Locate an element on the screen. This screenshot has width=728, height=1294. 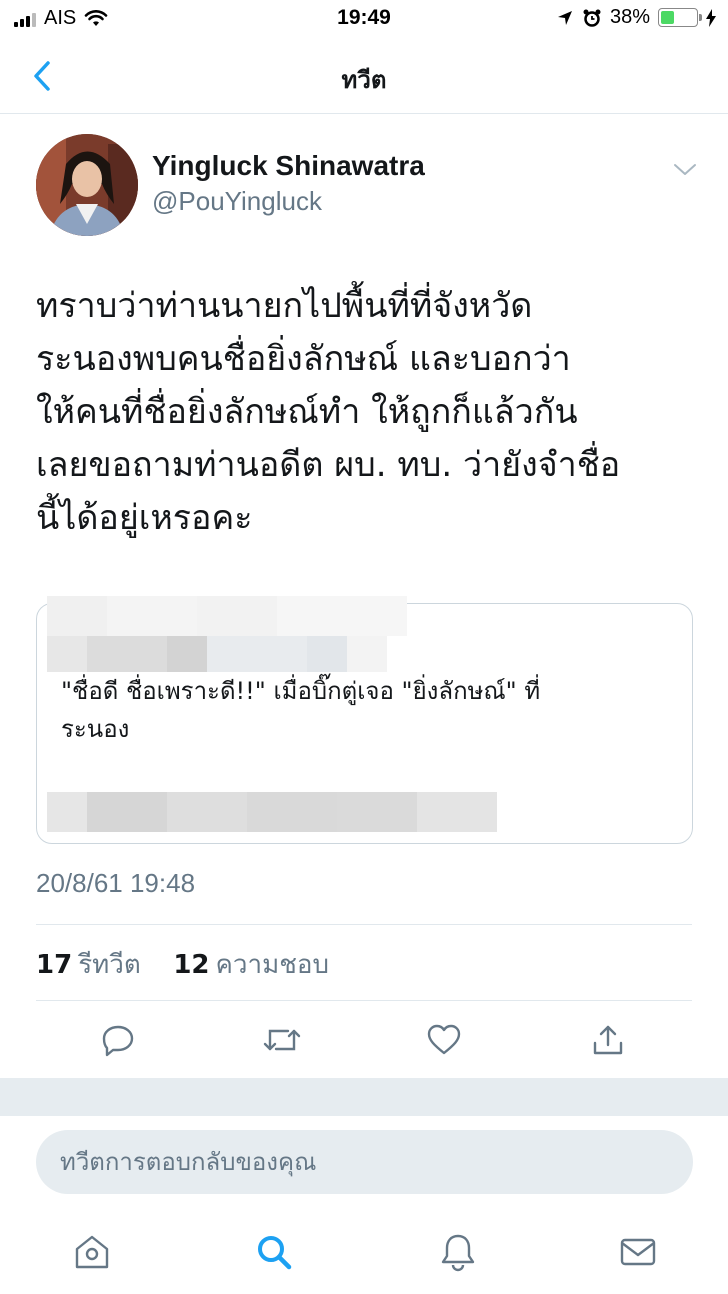
charging-icon is located at coordinates (711, 17).